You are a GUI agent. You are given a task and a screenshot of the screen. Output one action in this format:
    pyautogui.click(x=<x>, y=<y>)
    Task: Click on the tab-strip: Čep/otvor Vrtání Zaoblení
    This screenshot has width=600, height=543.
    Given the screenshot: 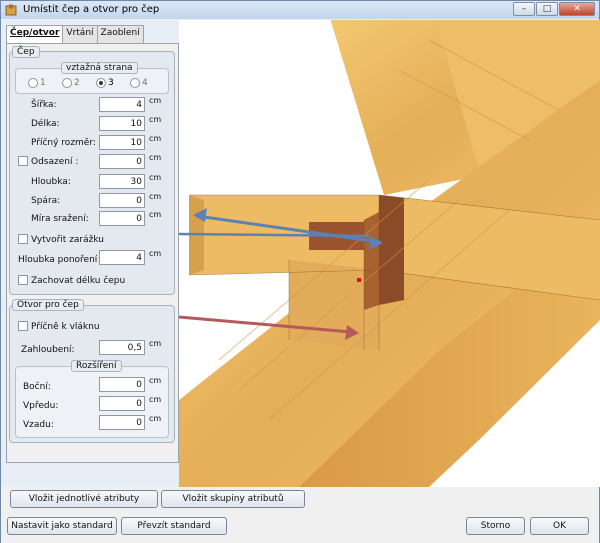 What is the action you would take?
    pyautogui.click(x=75, y=34)
    